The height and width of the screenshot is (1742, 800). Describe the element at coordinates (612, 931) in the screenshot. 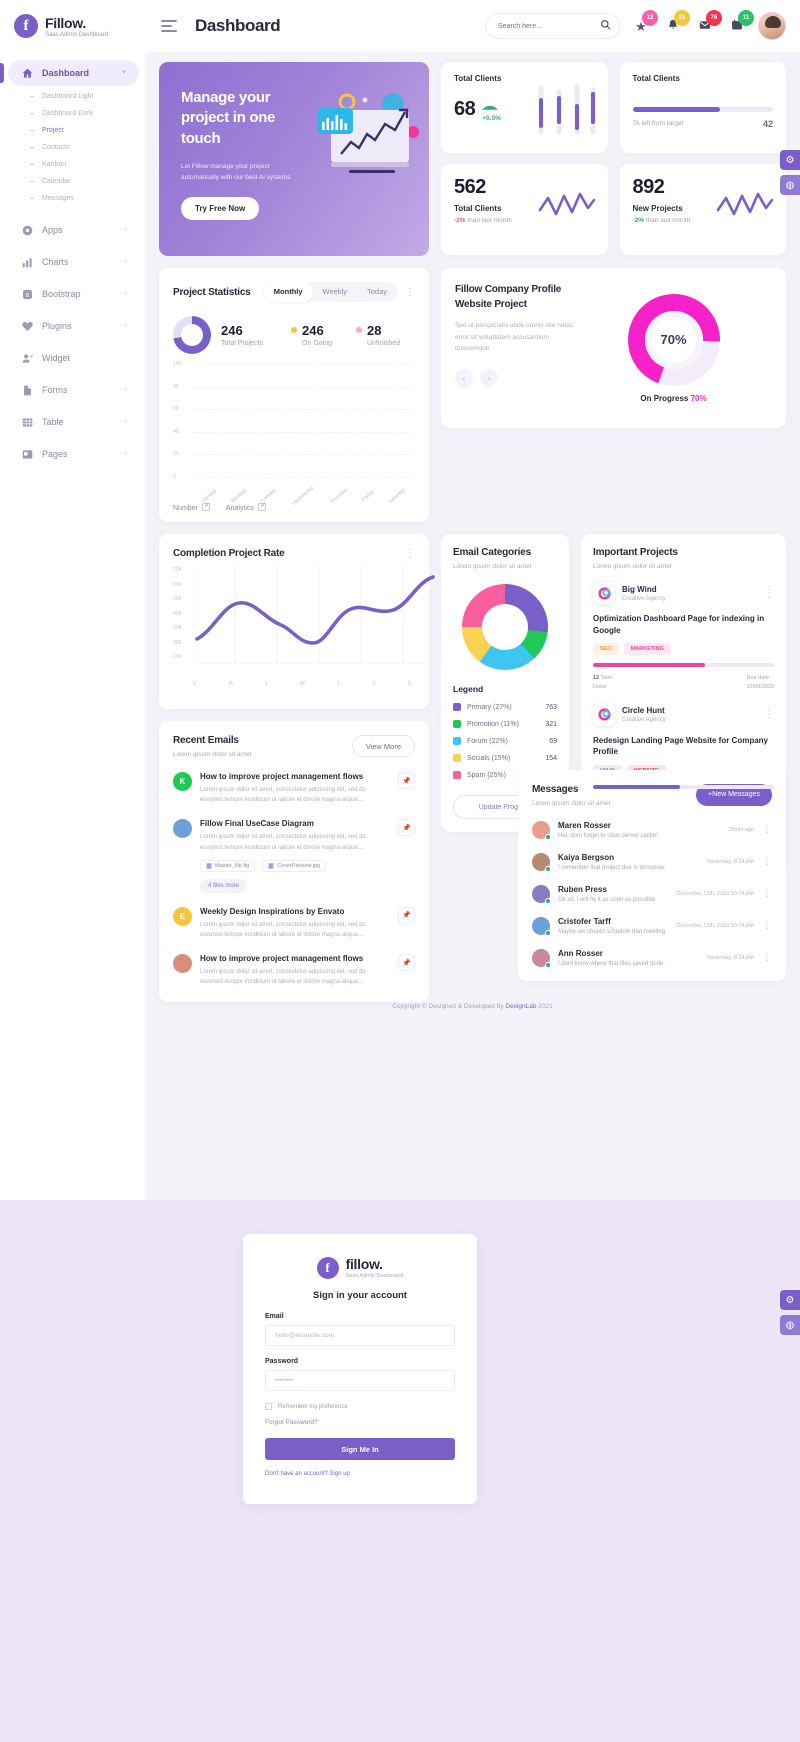

I see `message-preview: Maybe we should schedule that meeting` at that location.